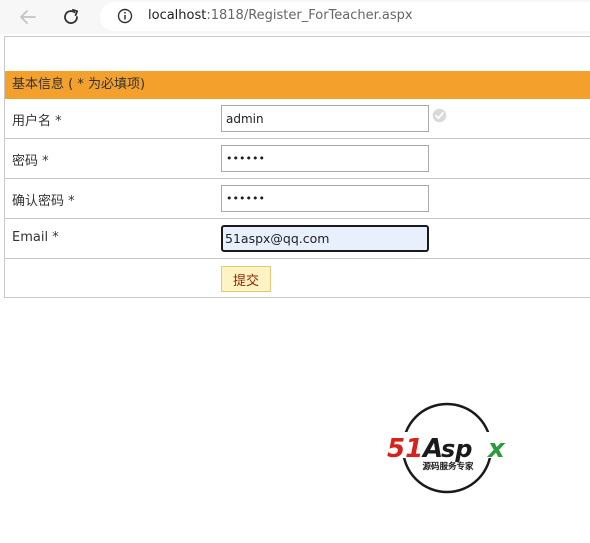 This screenshot has width=590, height=543. What do you see at coordinates (246, 279) in the screenshot?
I see `submit-button: 提交` at bounding box center [246, 279].